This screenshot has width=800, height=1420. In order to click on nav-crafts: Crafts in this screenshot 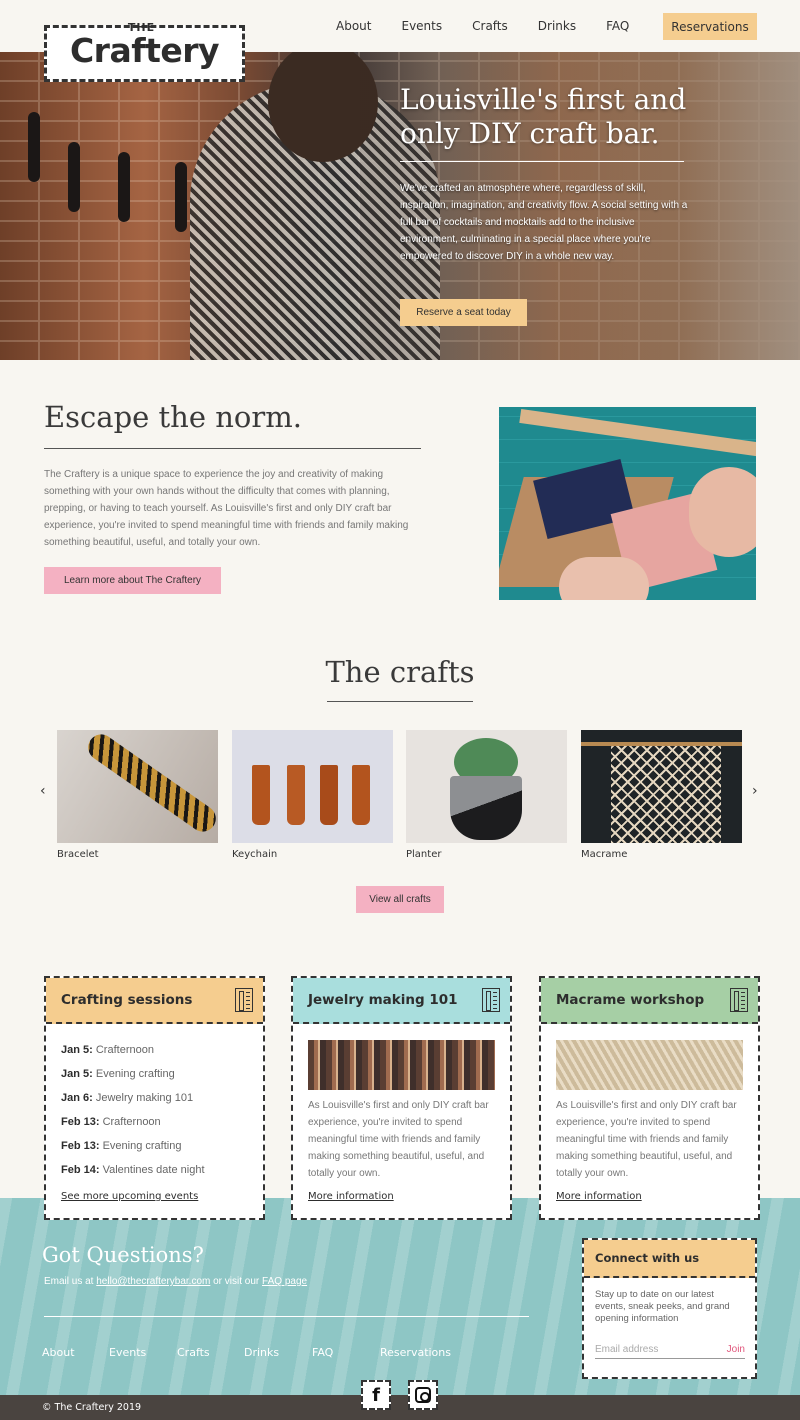, I will do `click(490, 26)`.